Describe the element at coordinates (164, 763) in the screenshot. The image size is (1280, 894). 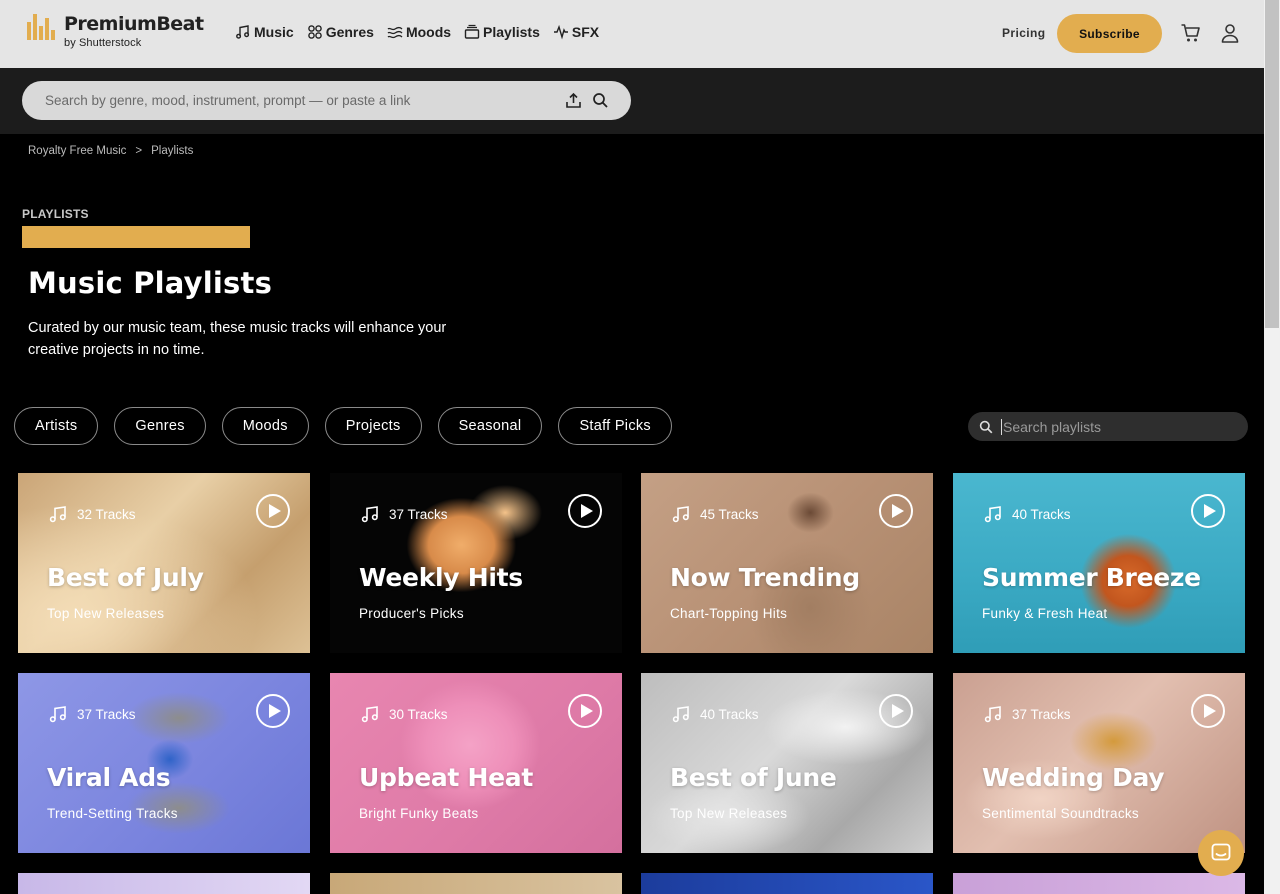
I see `playlist-card: 37 Tracks Viral Ads Trend-Setting Tracks` at that location.